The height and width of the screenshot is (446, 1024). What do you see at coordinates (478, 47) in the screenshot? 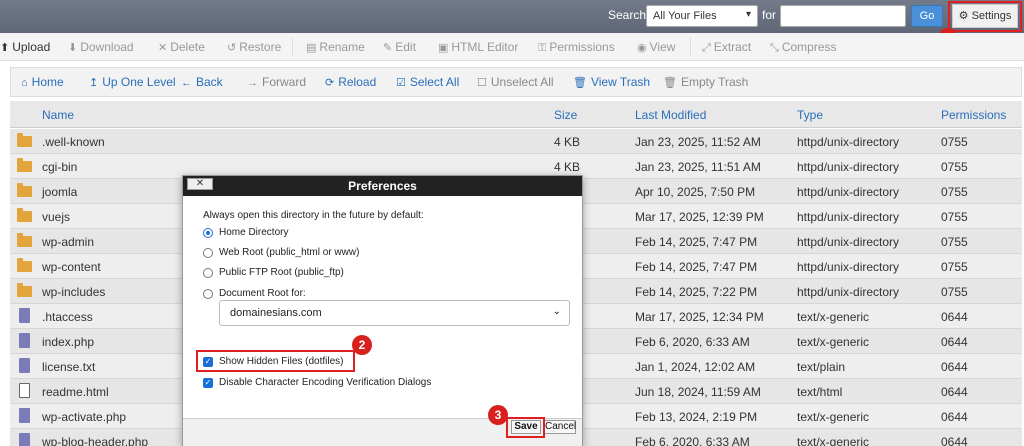
I see `toolbar-html-editor-button: ▣ HTML Editor` at bounding box center [478, 47].